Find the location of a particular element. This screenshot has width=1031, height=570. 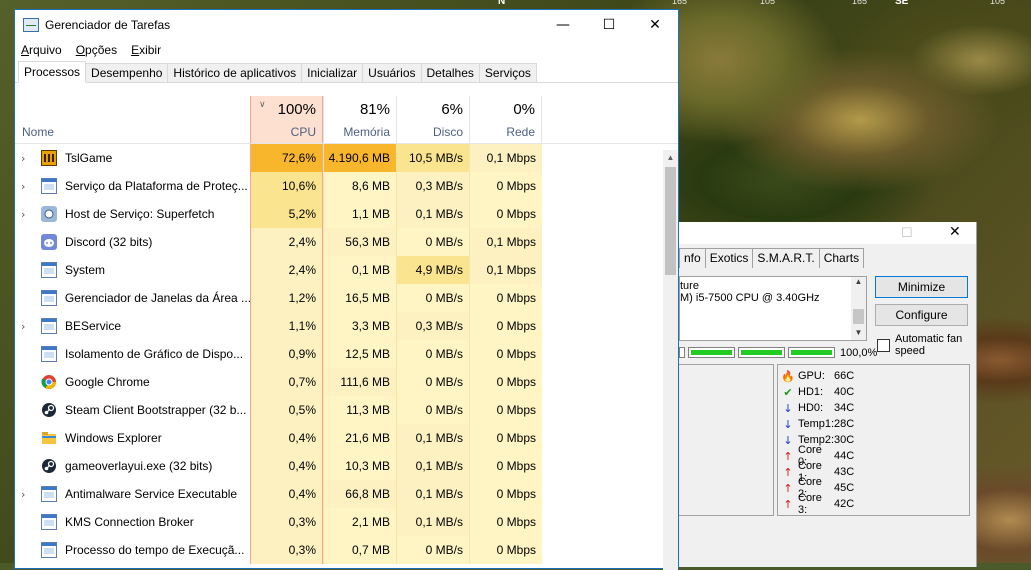

hw-tab-charts: Charts is located at coordinates (841, 258).